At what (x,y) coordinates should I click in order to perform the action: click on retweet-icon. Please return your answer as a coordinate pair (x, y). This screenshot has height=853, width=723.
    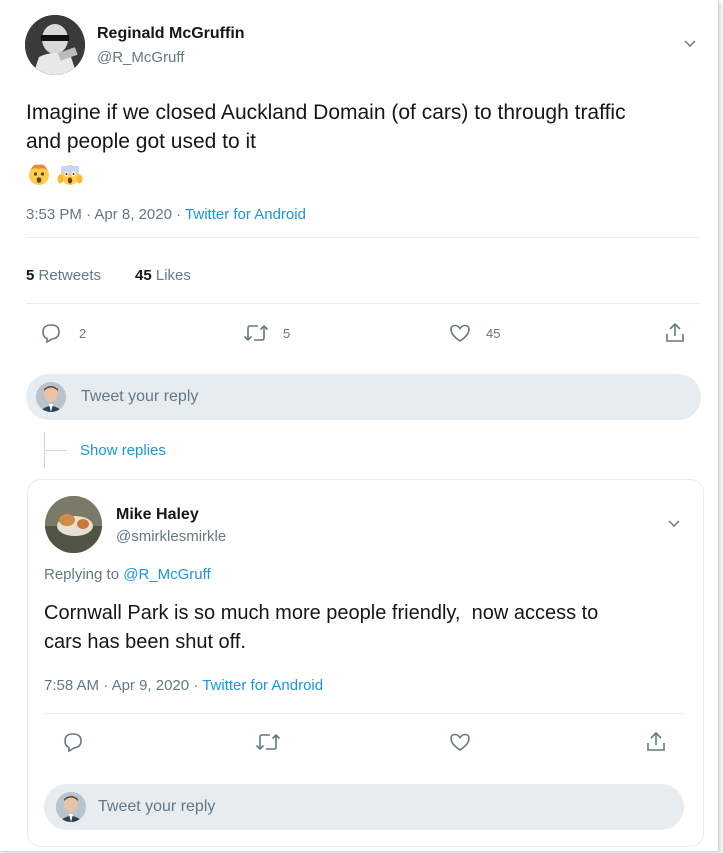
    Looking at the image, I should click on (256, 333).